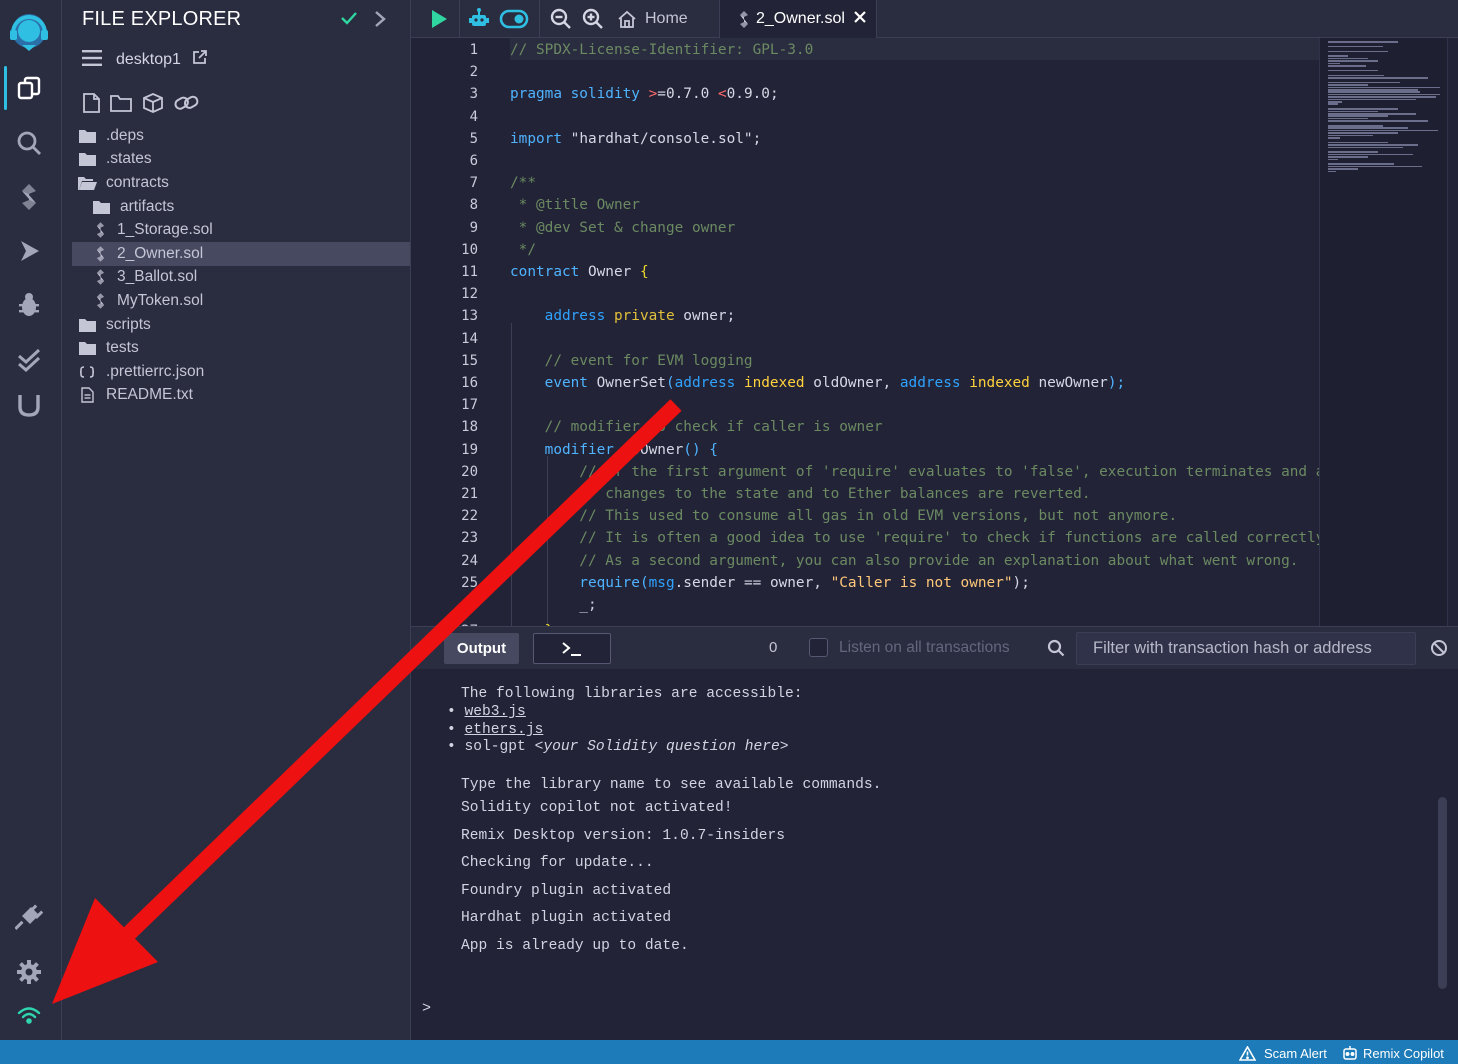  What do you see at coordinates (91, 105) in the screenshot?
I see `new-file-icon` at bounding box center [91, 105].